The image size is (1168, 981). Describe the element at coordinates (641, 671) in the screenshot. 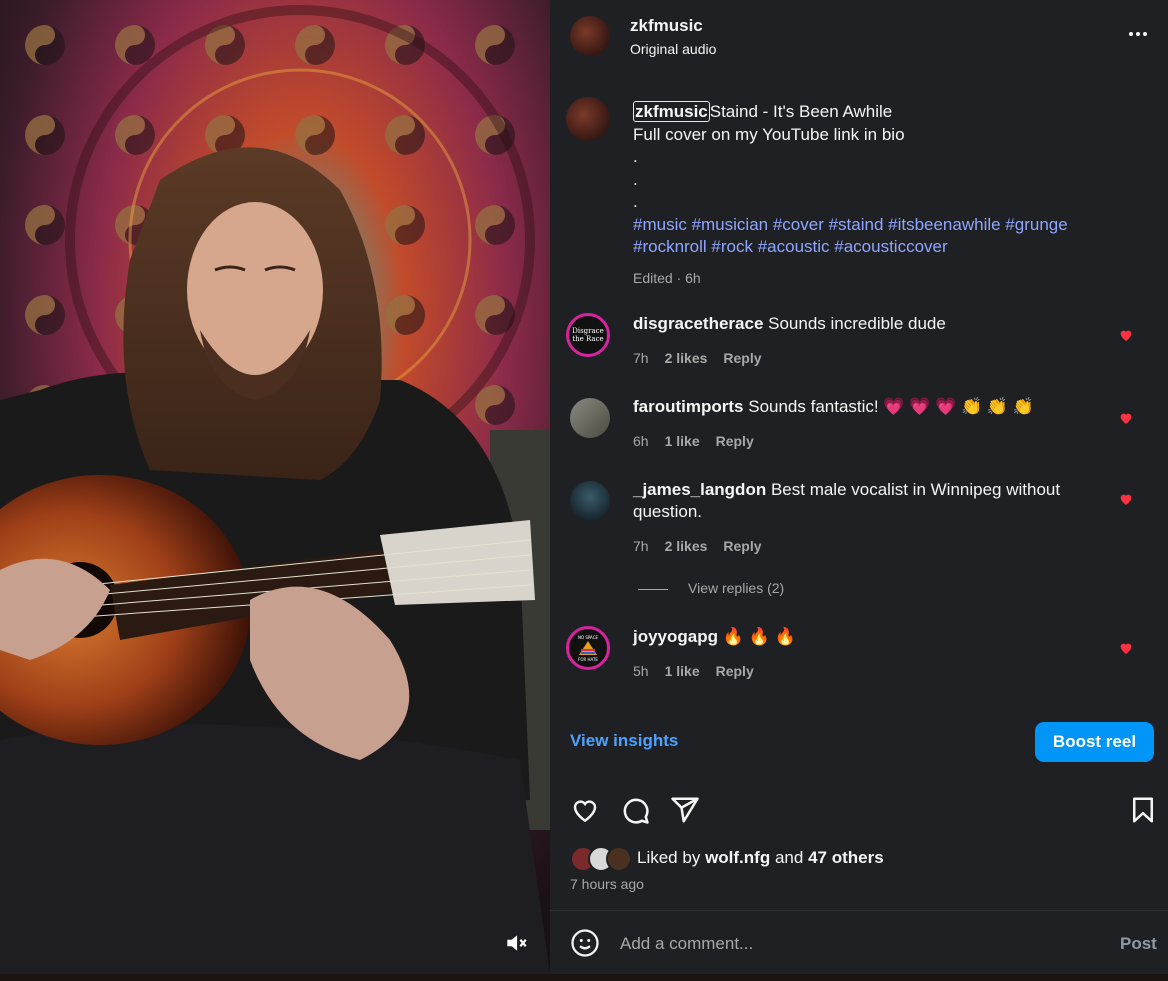

I see `comment-time: 5h` at that location.